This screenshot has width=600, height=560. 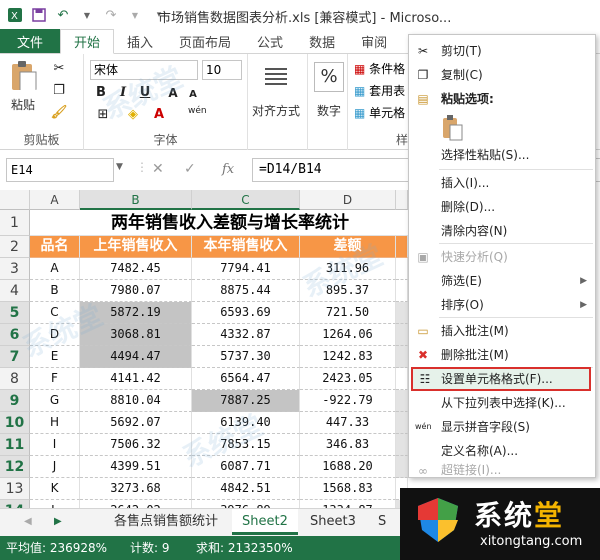 What do you see at coordinates (15, 467) in the screenshot?
I see `row-header: 12` at bounding box center [15, 467].